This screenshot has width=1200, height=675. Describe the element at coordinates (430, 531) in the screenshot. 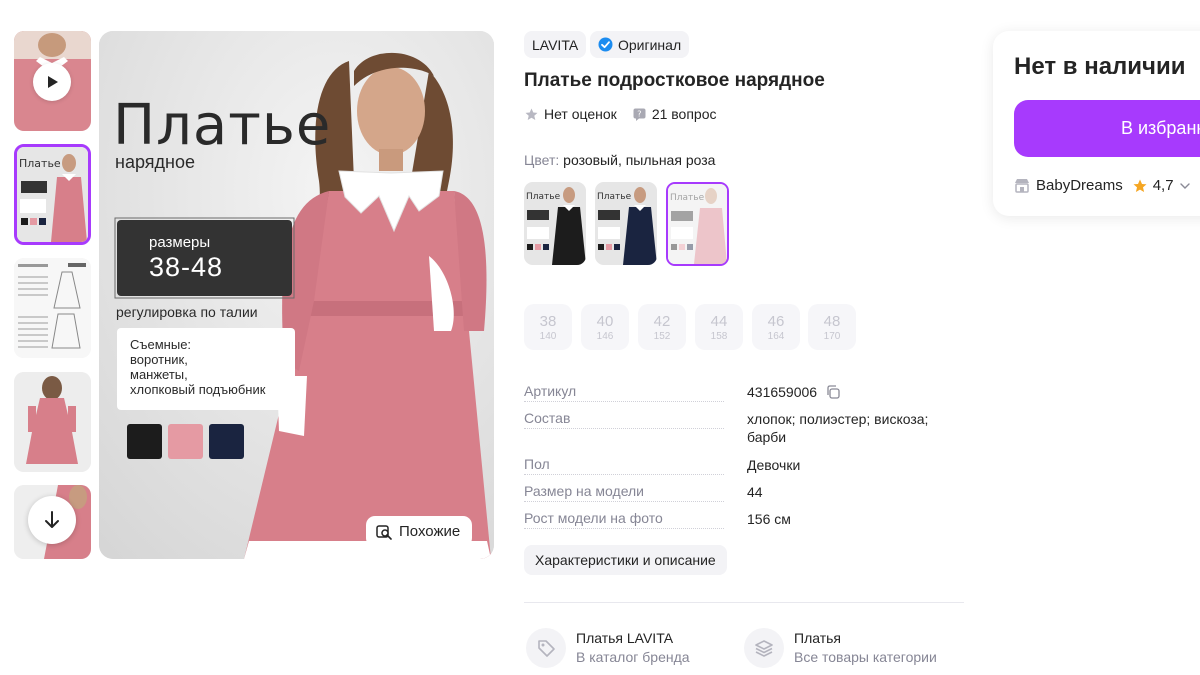

I see `similar-label: Похожие` at that location.